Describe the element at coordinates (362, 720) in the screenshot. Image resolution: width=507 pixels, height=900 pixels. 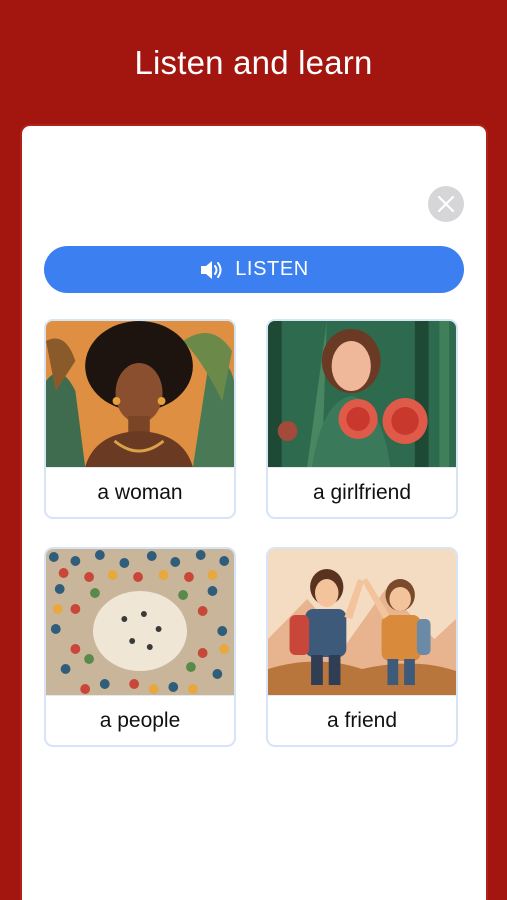
I see `option-label: a friend` at that location.